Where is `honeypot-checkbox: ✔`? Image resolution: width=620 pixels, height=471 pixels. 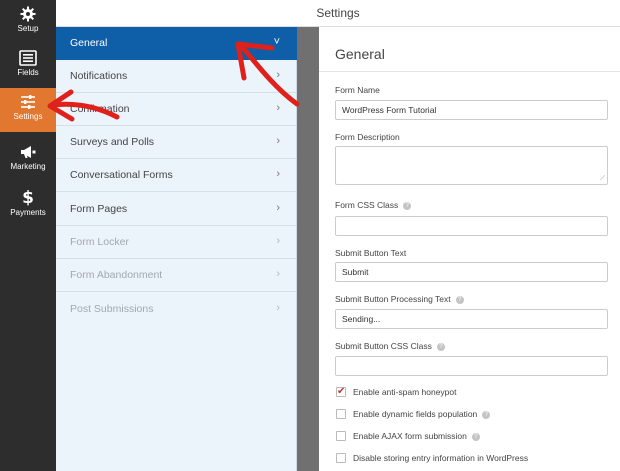
honeypot-checkbox: ✔ is located at coordinates (341, 391).